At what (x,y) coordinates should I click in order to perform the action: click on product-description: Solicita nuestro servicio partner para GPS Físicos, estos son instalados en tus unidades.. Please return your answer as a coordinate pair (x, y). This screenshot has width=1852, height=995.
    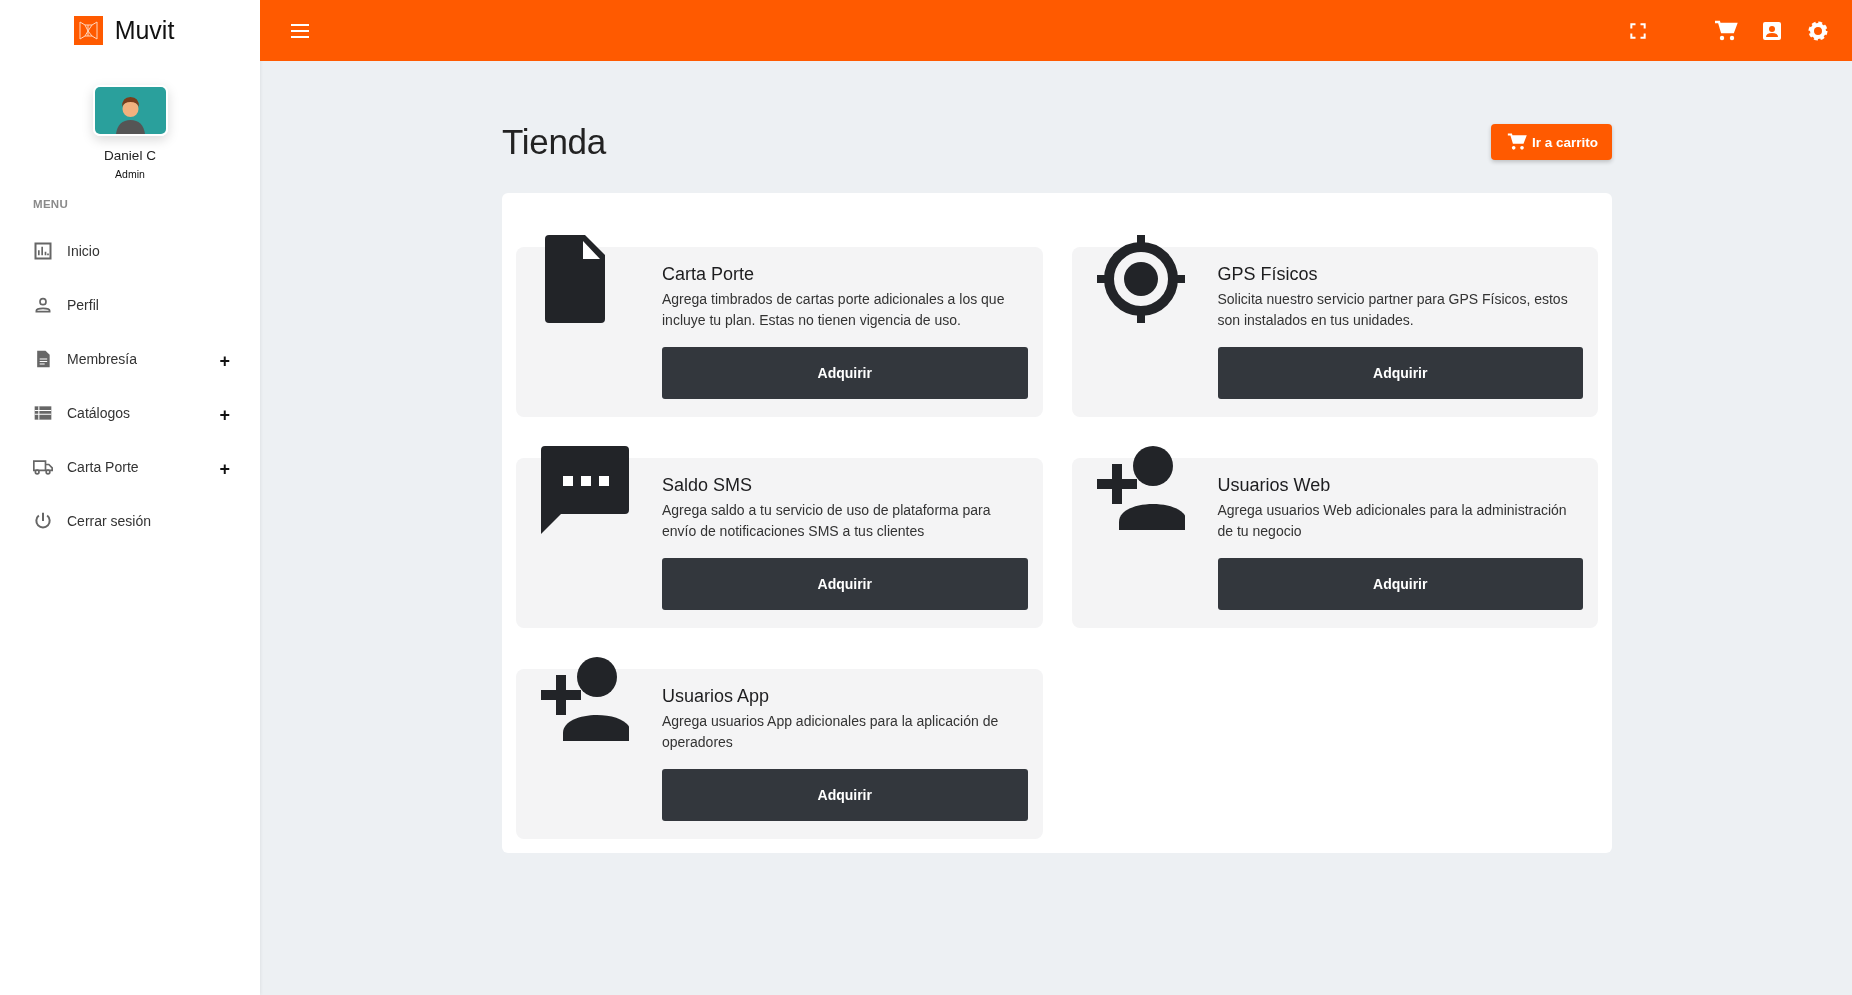
    Looking at the image, I should click on (1393, 310).